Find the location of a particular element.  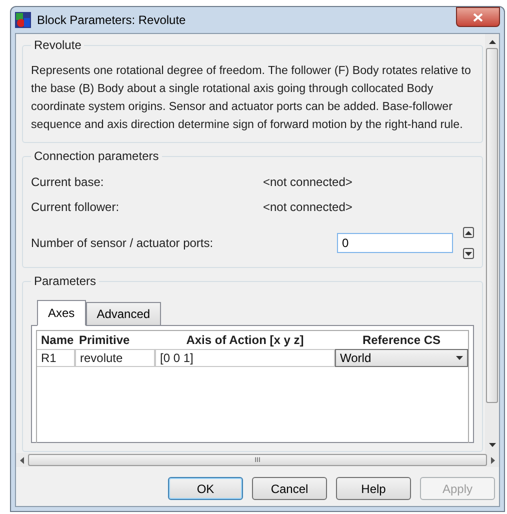

block-icon is located at coordinates (23, 20).